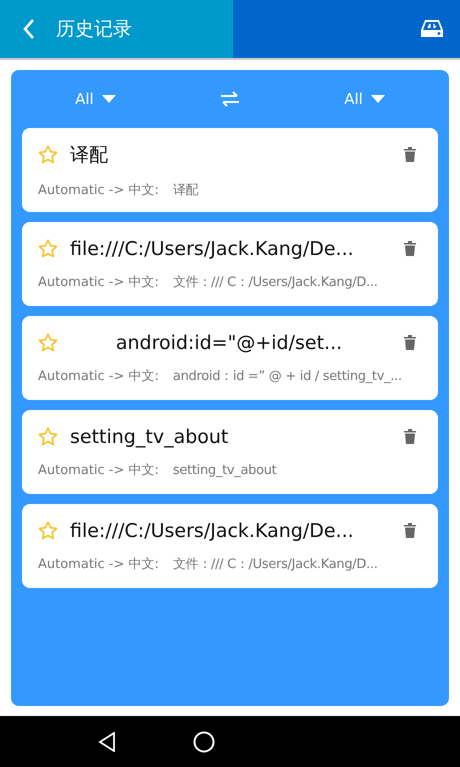 This screenshot has height=767, width=460. What do you see at coordinates (107, 742) in the screenshot?
I see `back-icon` at bounding box center [107, 742].